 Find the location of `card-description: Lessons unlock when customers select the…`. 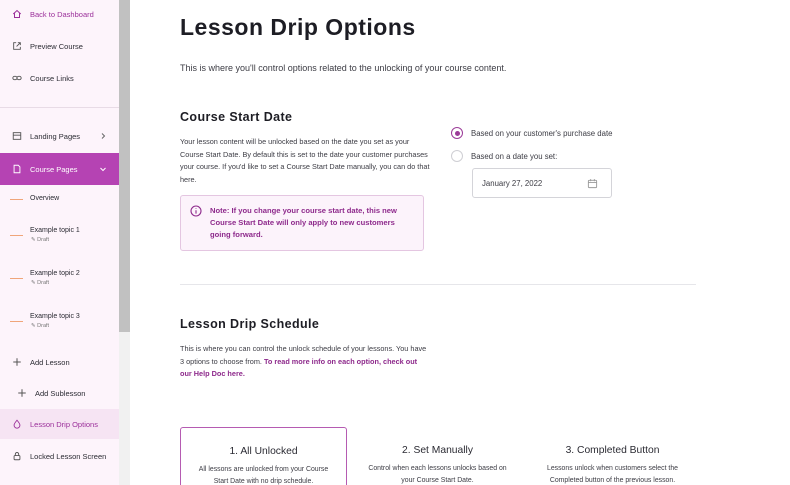

card-description: Lessons unlock when customers select the… is located at coordinates (612, 474).